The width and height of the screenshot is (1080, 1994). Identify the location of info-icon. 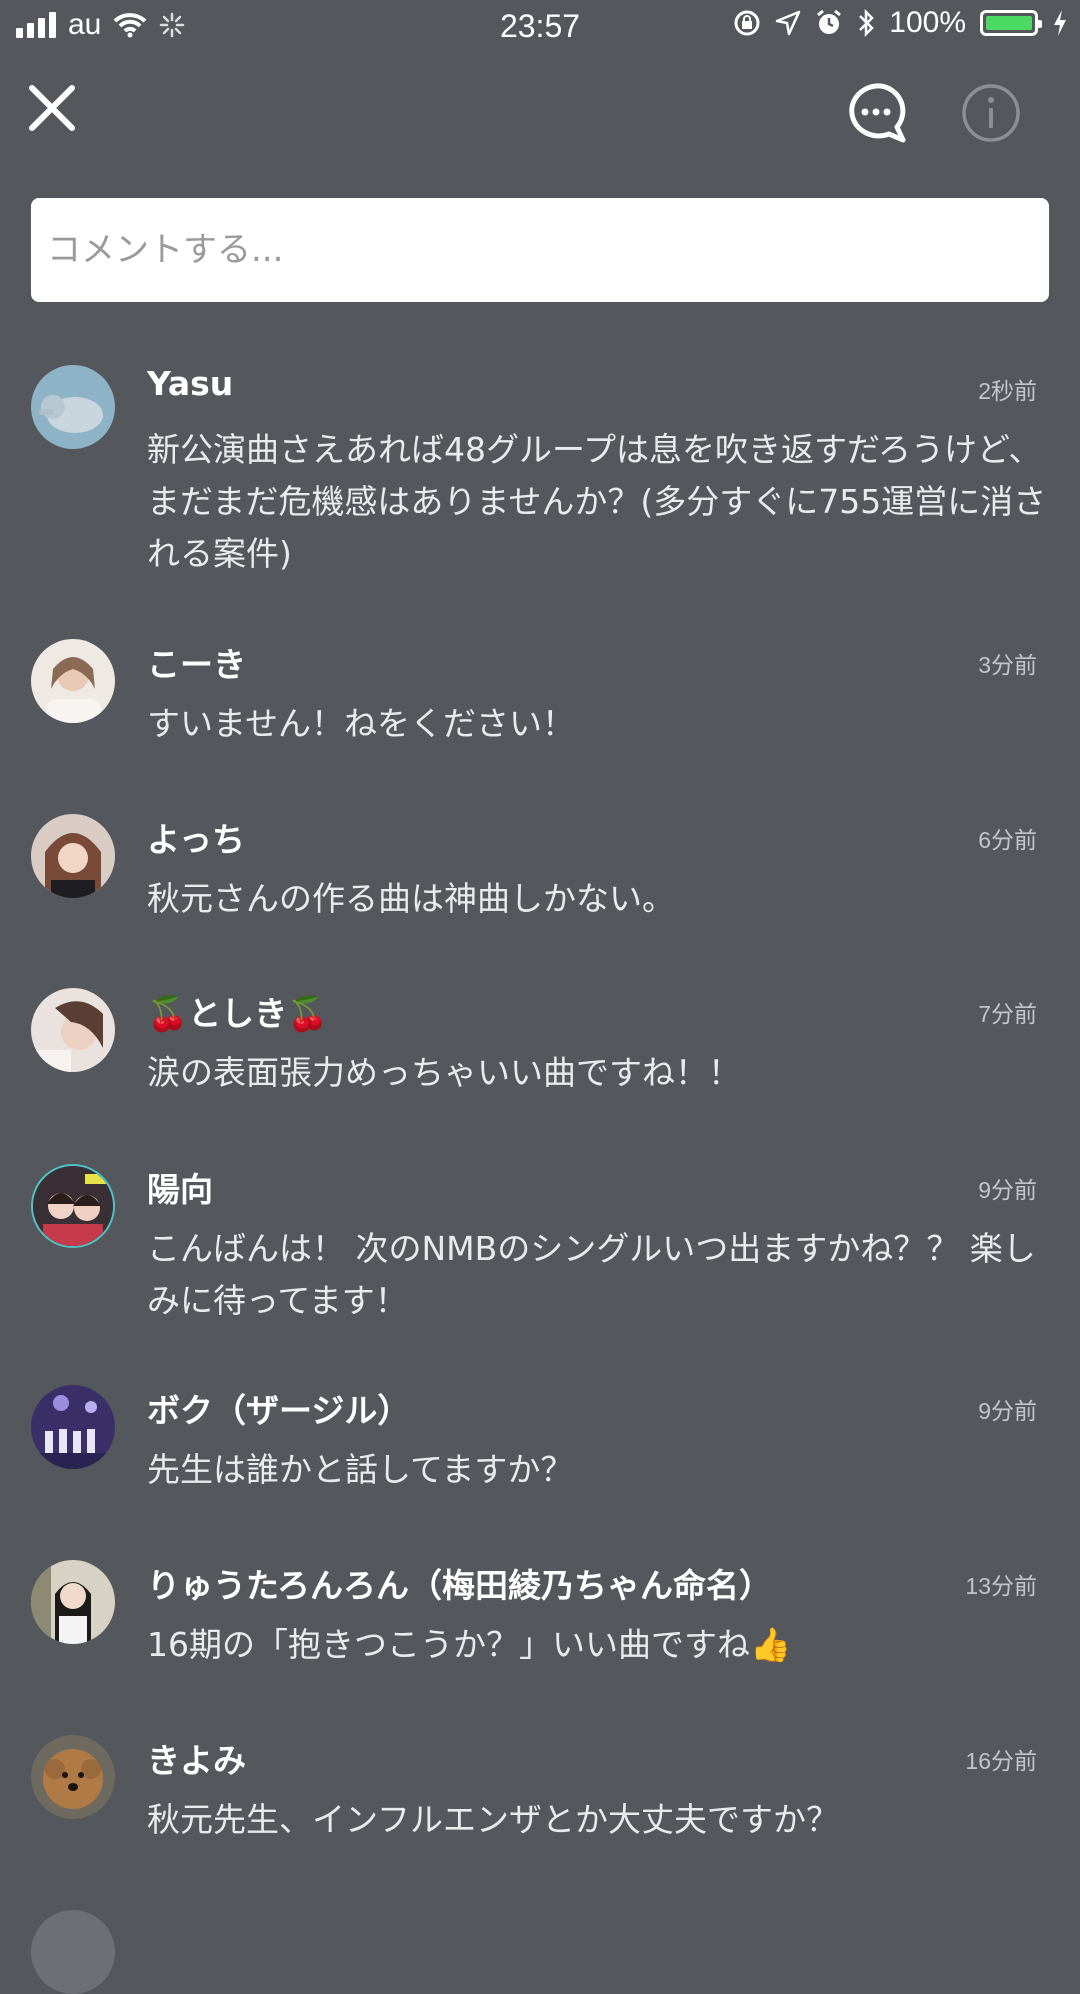
(991, 113).